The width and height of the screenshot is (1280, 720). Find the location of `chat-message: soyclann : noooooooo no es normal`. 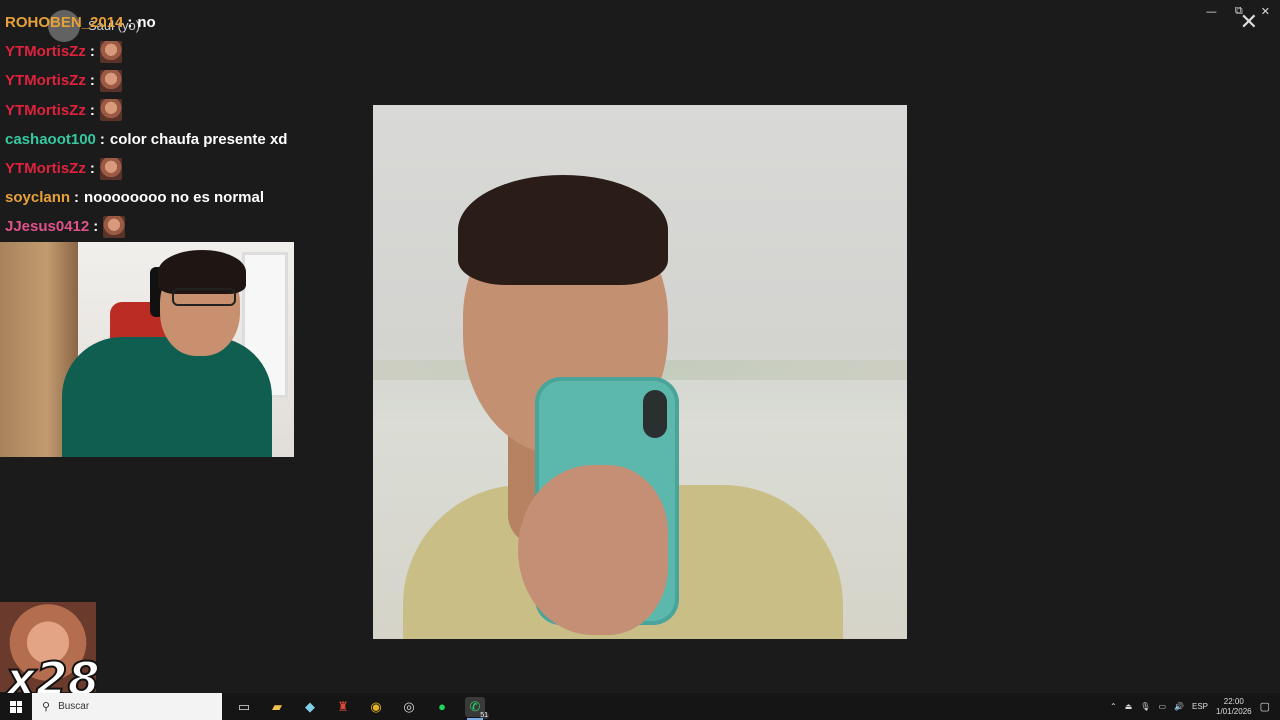

chat-message: soyclann : noooooooo no es normal is located at coordinates (185, 197).